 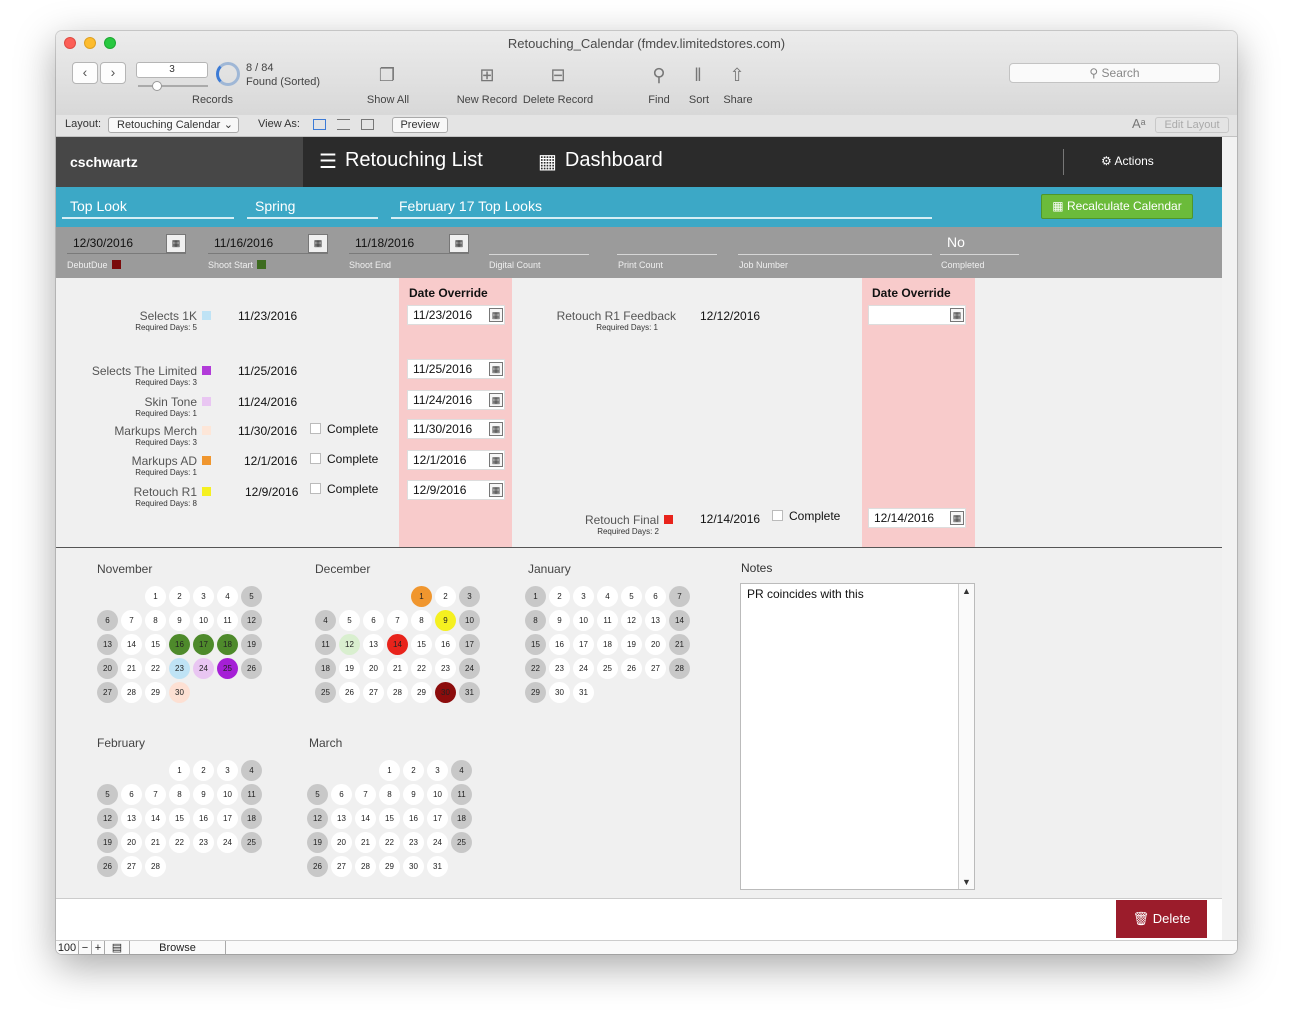 I want to click on complete-checkbox: Complete, so click(x=806, y=516).